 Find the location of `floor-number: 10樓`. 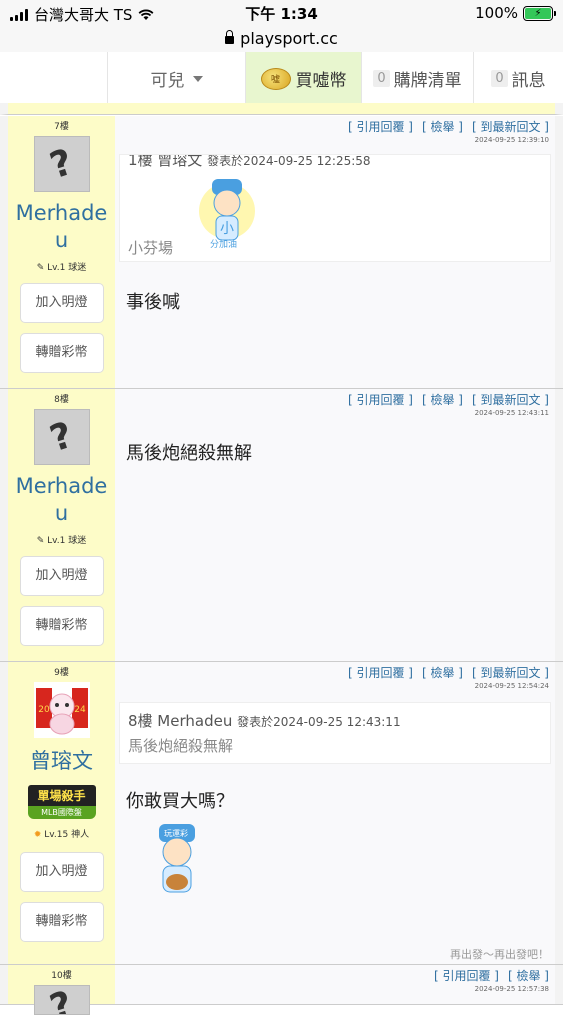

floor-number: 10樓 is located at coordinates (61, 976).